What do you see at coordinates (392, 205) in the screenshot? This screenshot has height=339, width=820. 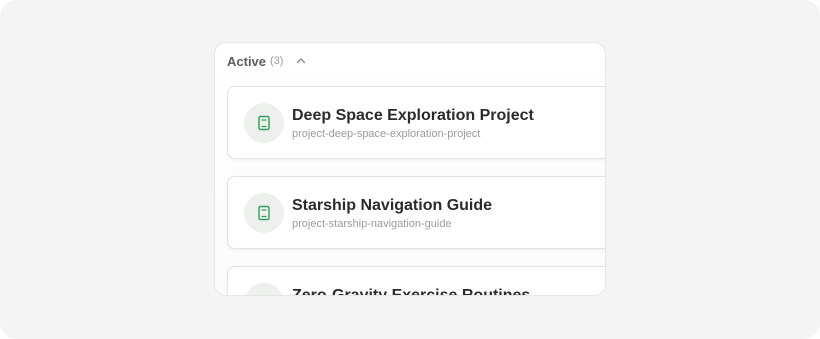 I see `project-title: Starship Navigation Guide` at bounding box center [392, 205].